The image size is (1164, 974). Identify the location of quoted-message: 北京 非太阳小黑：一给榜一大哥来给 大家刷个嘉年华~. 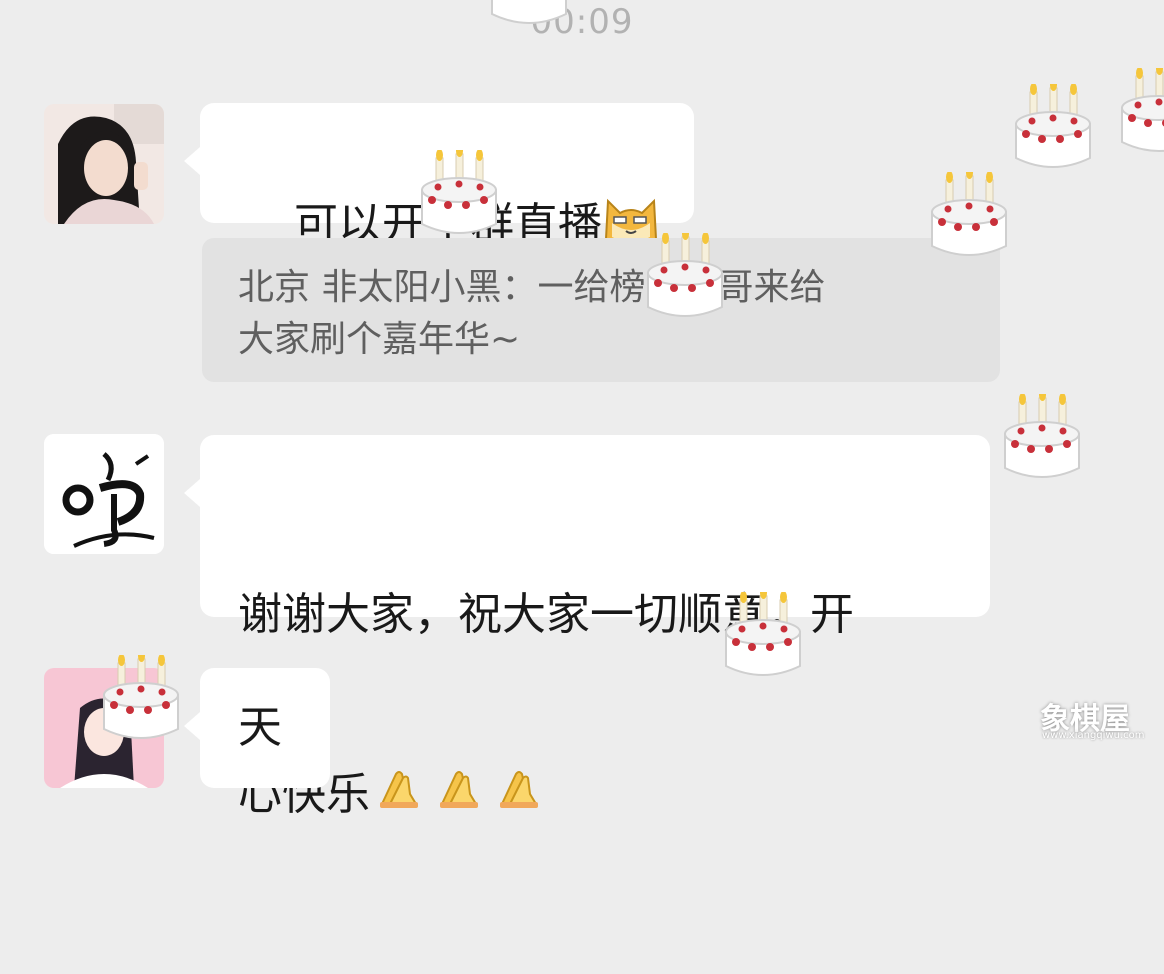
(601, 310).